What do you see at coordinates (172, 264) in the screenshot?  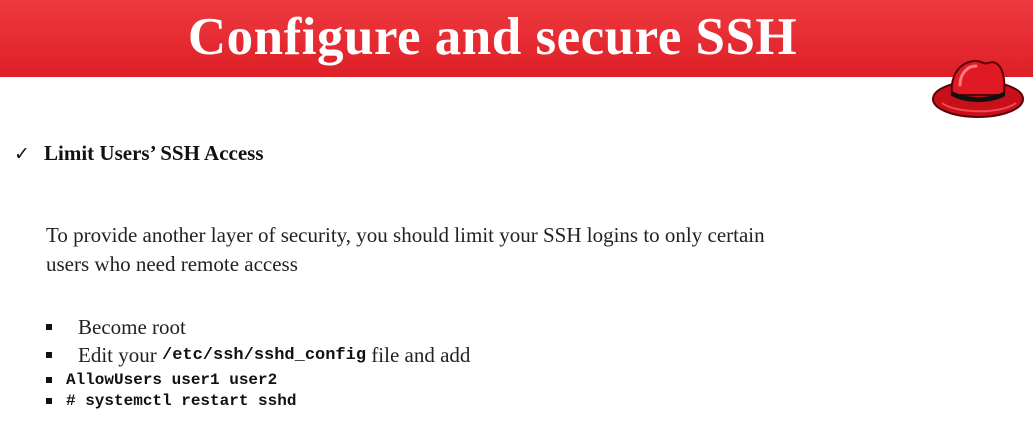 I see `paragraph-line: users who need remote access` at bounding box center [172, 264].